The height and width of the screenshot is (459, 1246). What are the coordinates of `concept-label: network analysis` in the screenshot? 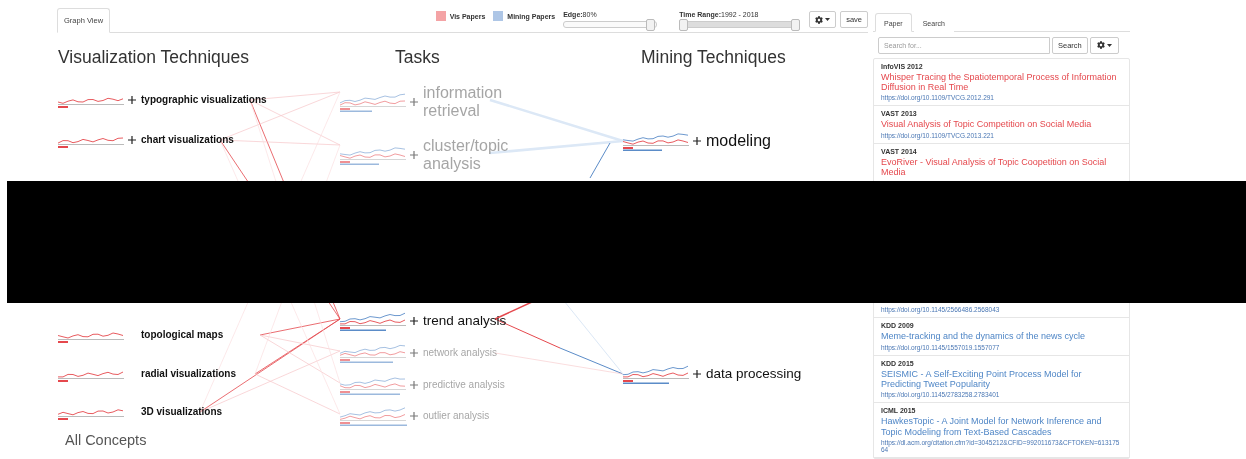 It's located at (460, 353).